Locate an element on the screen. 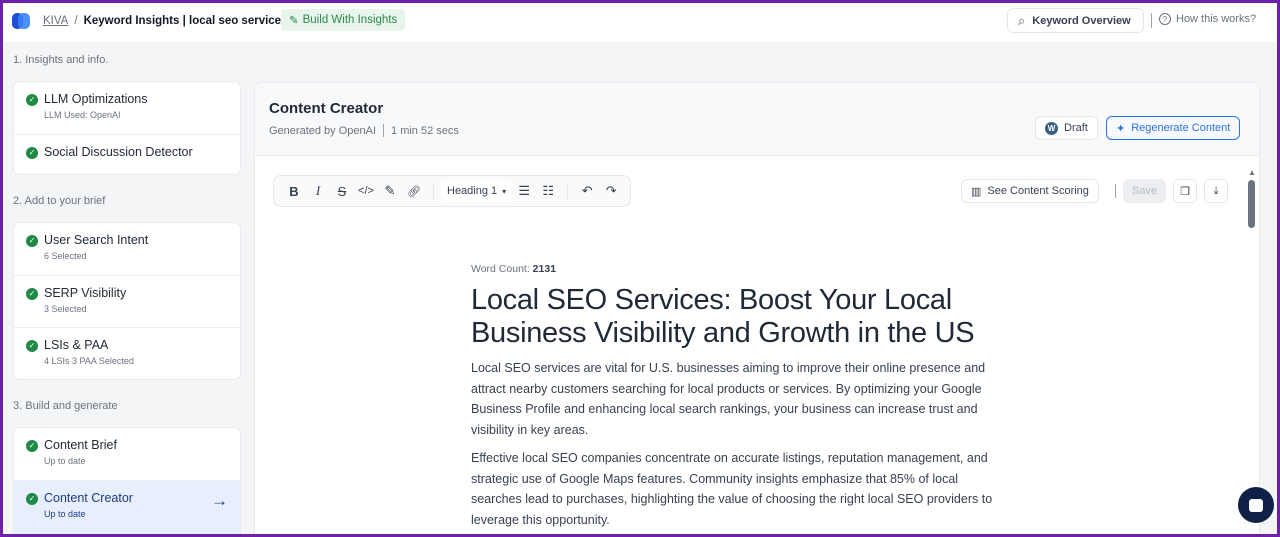 Image resolution: width=1280 pixels, height=537 pixels. sidebar-item-social-discussion: ✓ Social Discussion Detector is located at coordinates (127, 154).